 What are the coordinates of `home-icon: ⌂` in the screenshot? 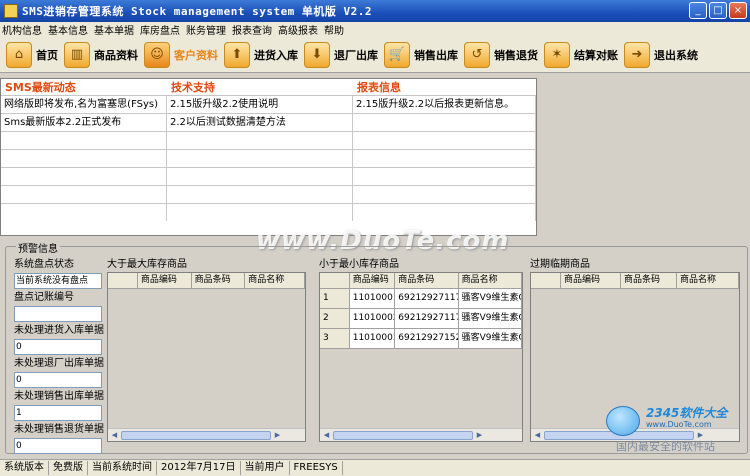 It's located at (19, 54).